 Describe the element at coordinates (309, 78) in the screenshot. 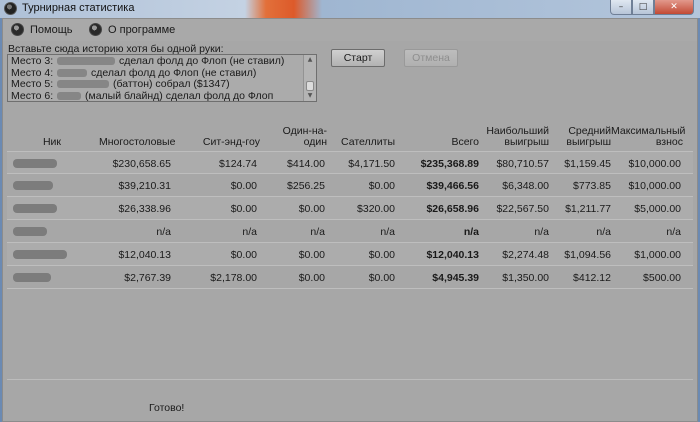

I see `history-scrollbar: ▲ ▼` at that location.